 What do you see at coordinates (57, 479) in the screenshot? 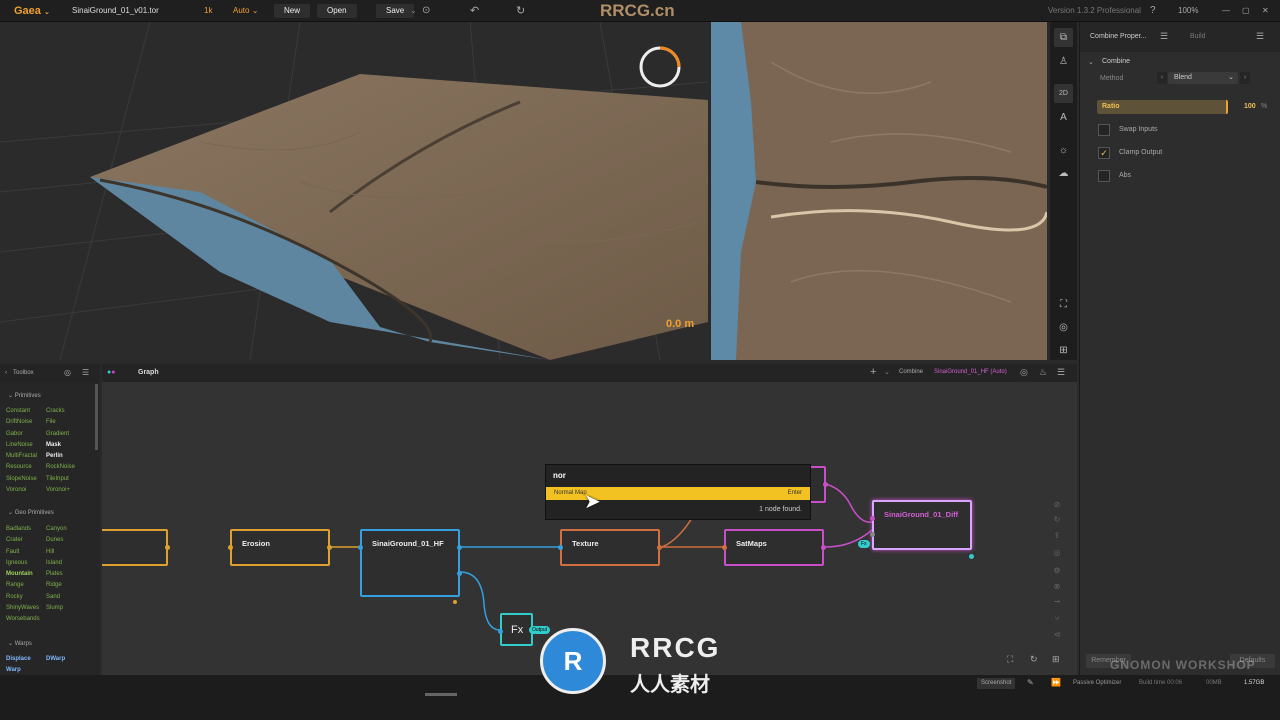
I see `tool-item: TileInput` at bounding box center [57, 479].